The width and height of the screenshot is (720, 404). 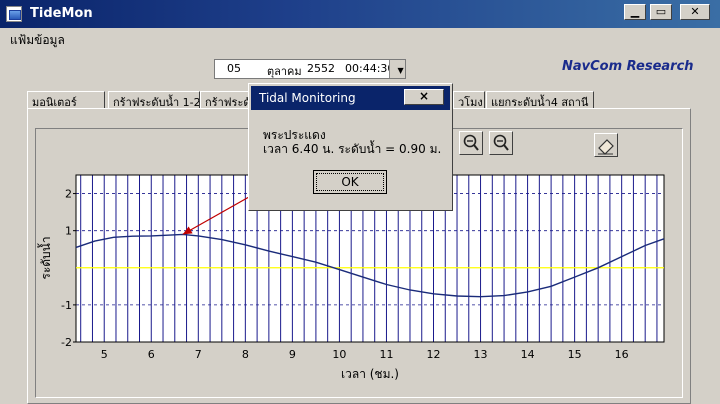 I want to click on dialog-message: เวลา 6.40 น. ระดับน้ำ = 0.90 ม., so click(x=352, y=149).